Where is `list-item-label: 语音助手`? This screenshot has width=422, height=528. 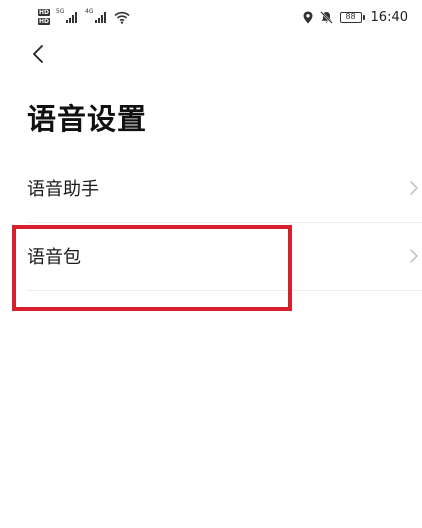
list-item-label: 语音助手 is located at coordinates (63, 189).